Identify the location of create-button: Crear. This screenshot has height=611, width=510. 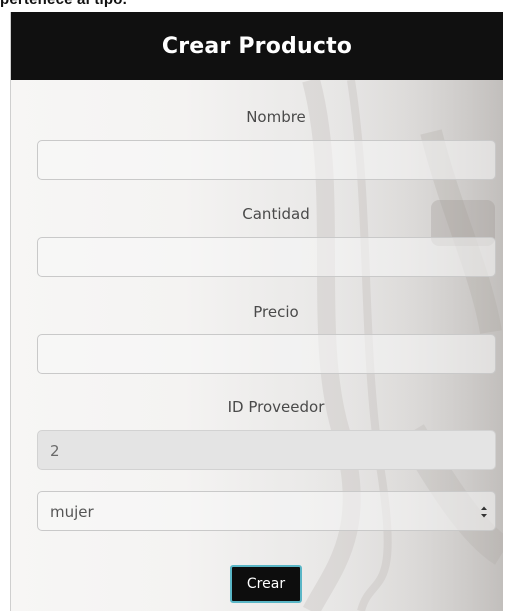
(266, 584).